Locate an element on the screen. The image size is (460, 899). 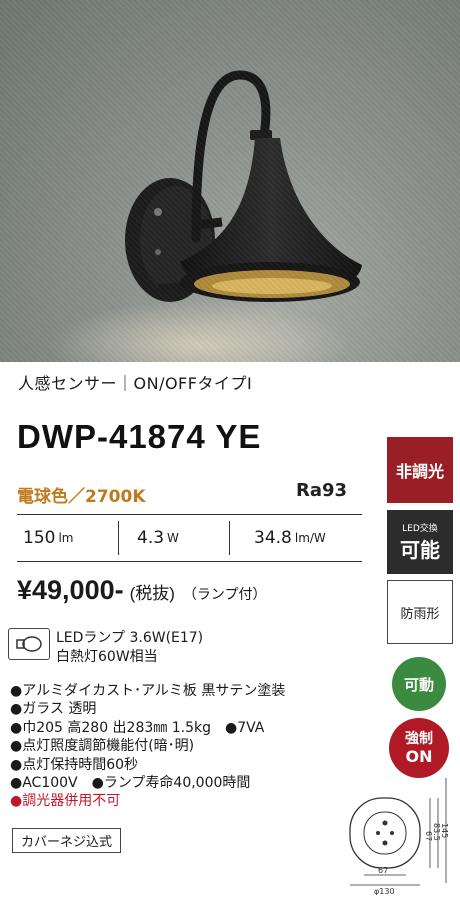
color-temperature: 電球色／2700K is located at coordinates (81, 497).